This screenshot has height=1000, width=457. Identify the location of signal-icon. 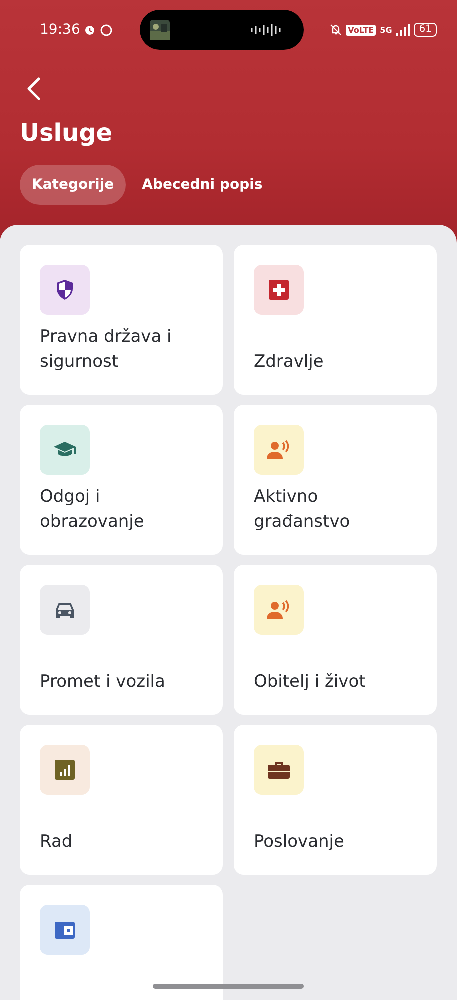
(403, 30).